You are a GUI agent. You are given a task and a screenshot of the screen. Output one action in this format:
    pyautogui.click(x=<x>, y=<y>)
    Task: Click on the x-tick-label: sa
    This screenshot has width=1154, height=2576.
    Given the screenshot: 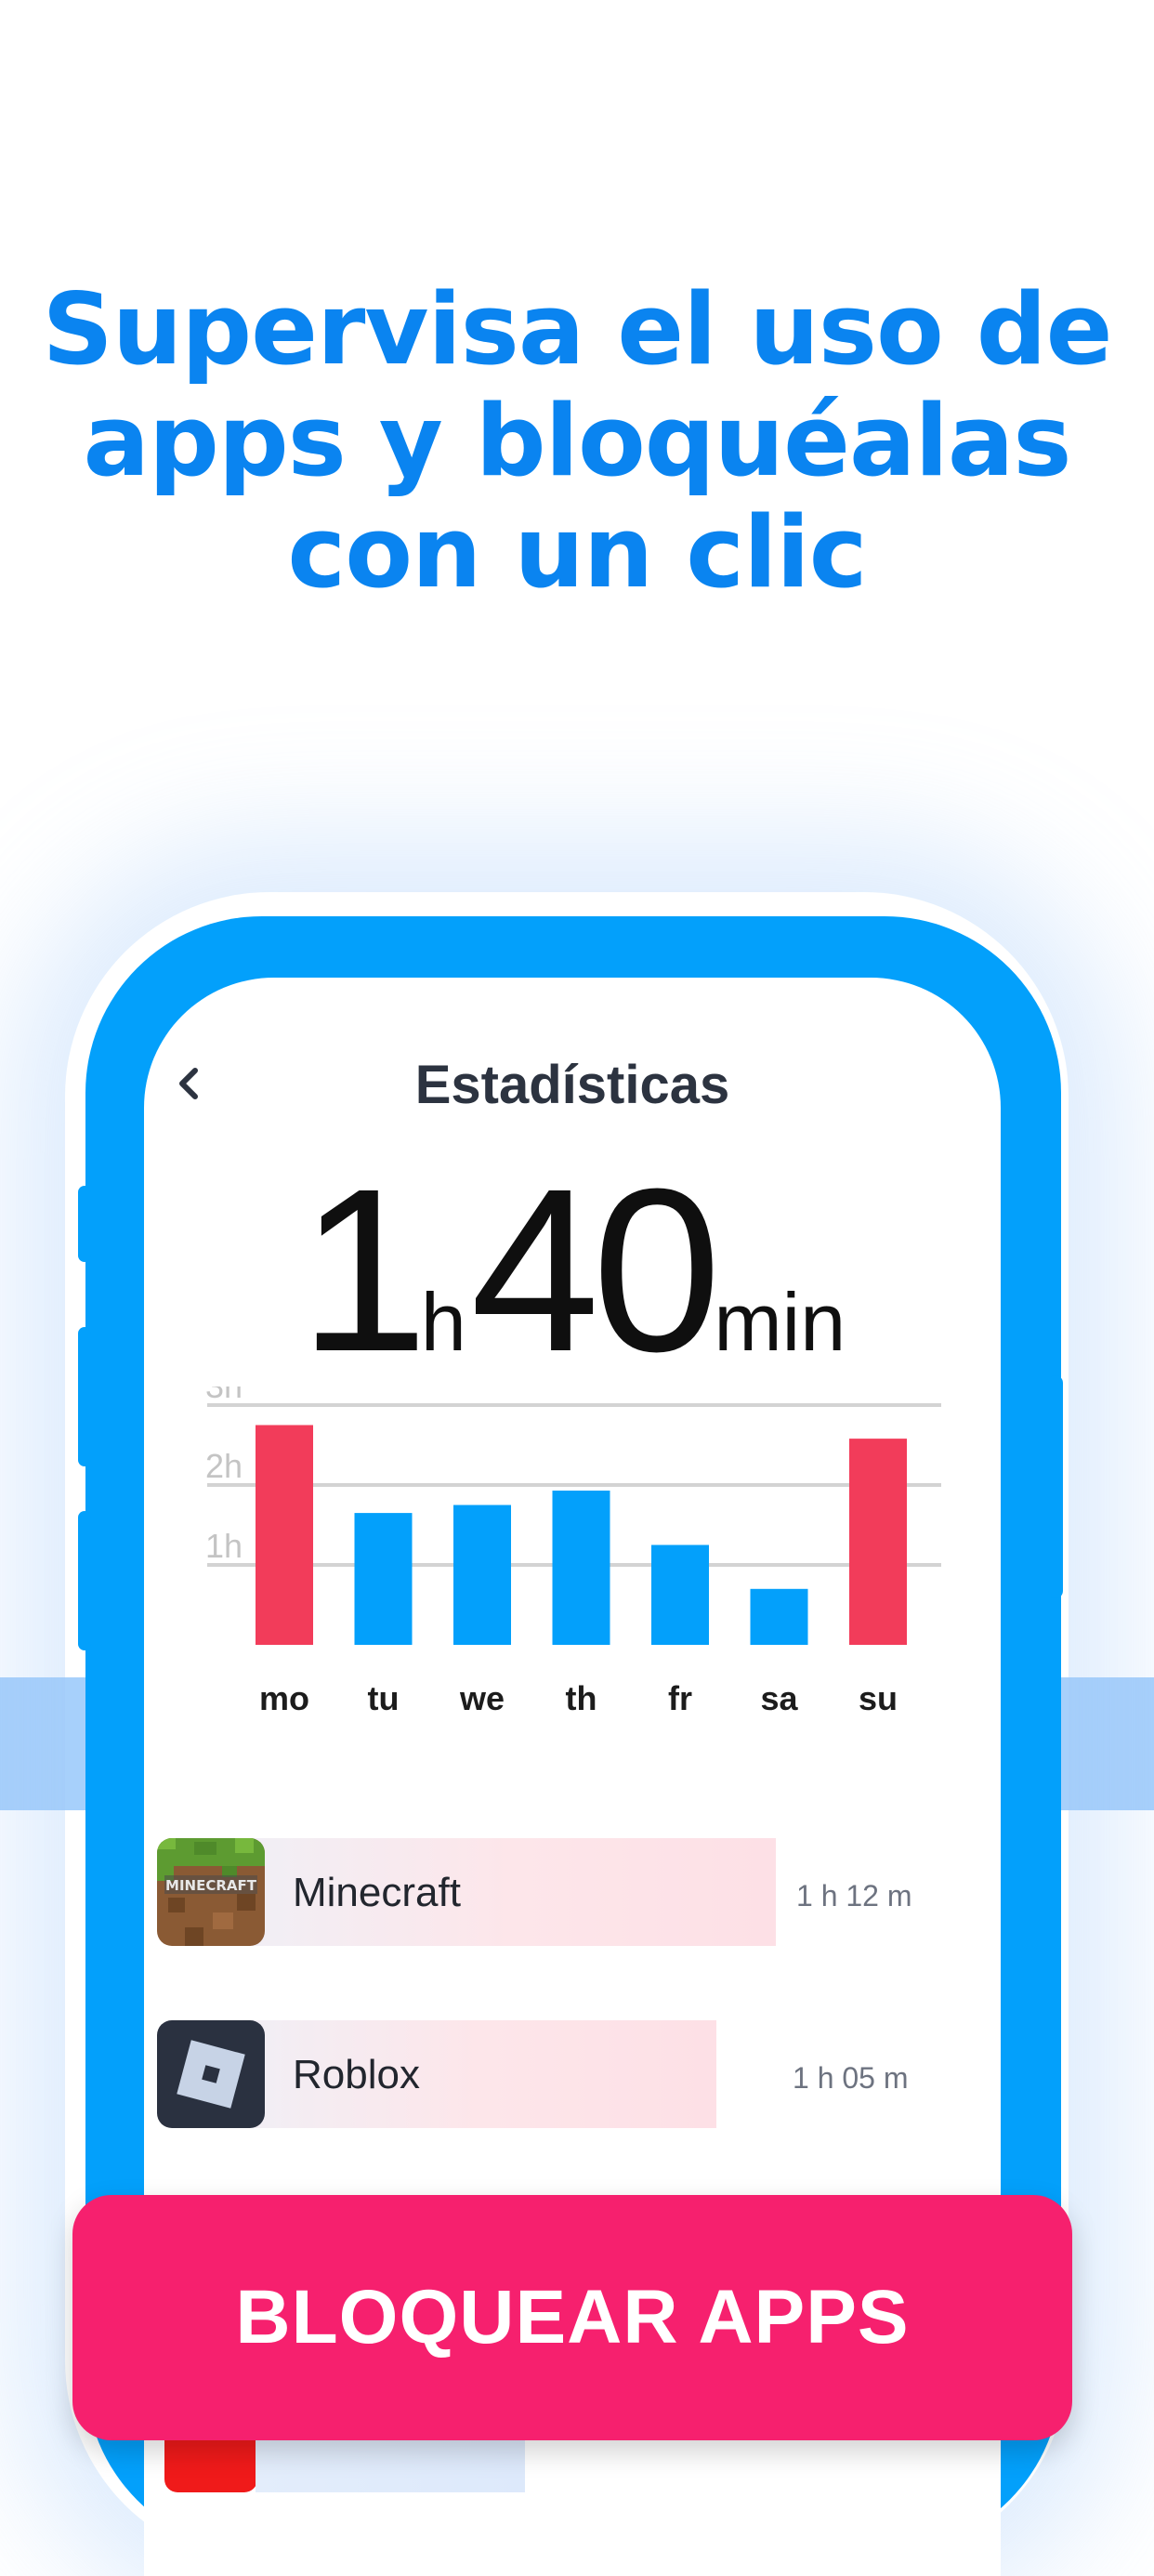 What is the action you would take?
    pyautogui.click(x=779, y=1698)
    